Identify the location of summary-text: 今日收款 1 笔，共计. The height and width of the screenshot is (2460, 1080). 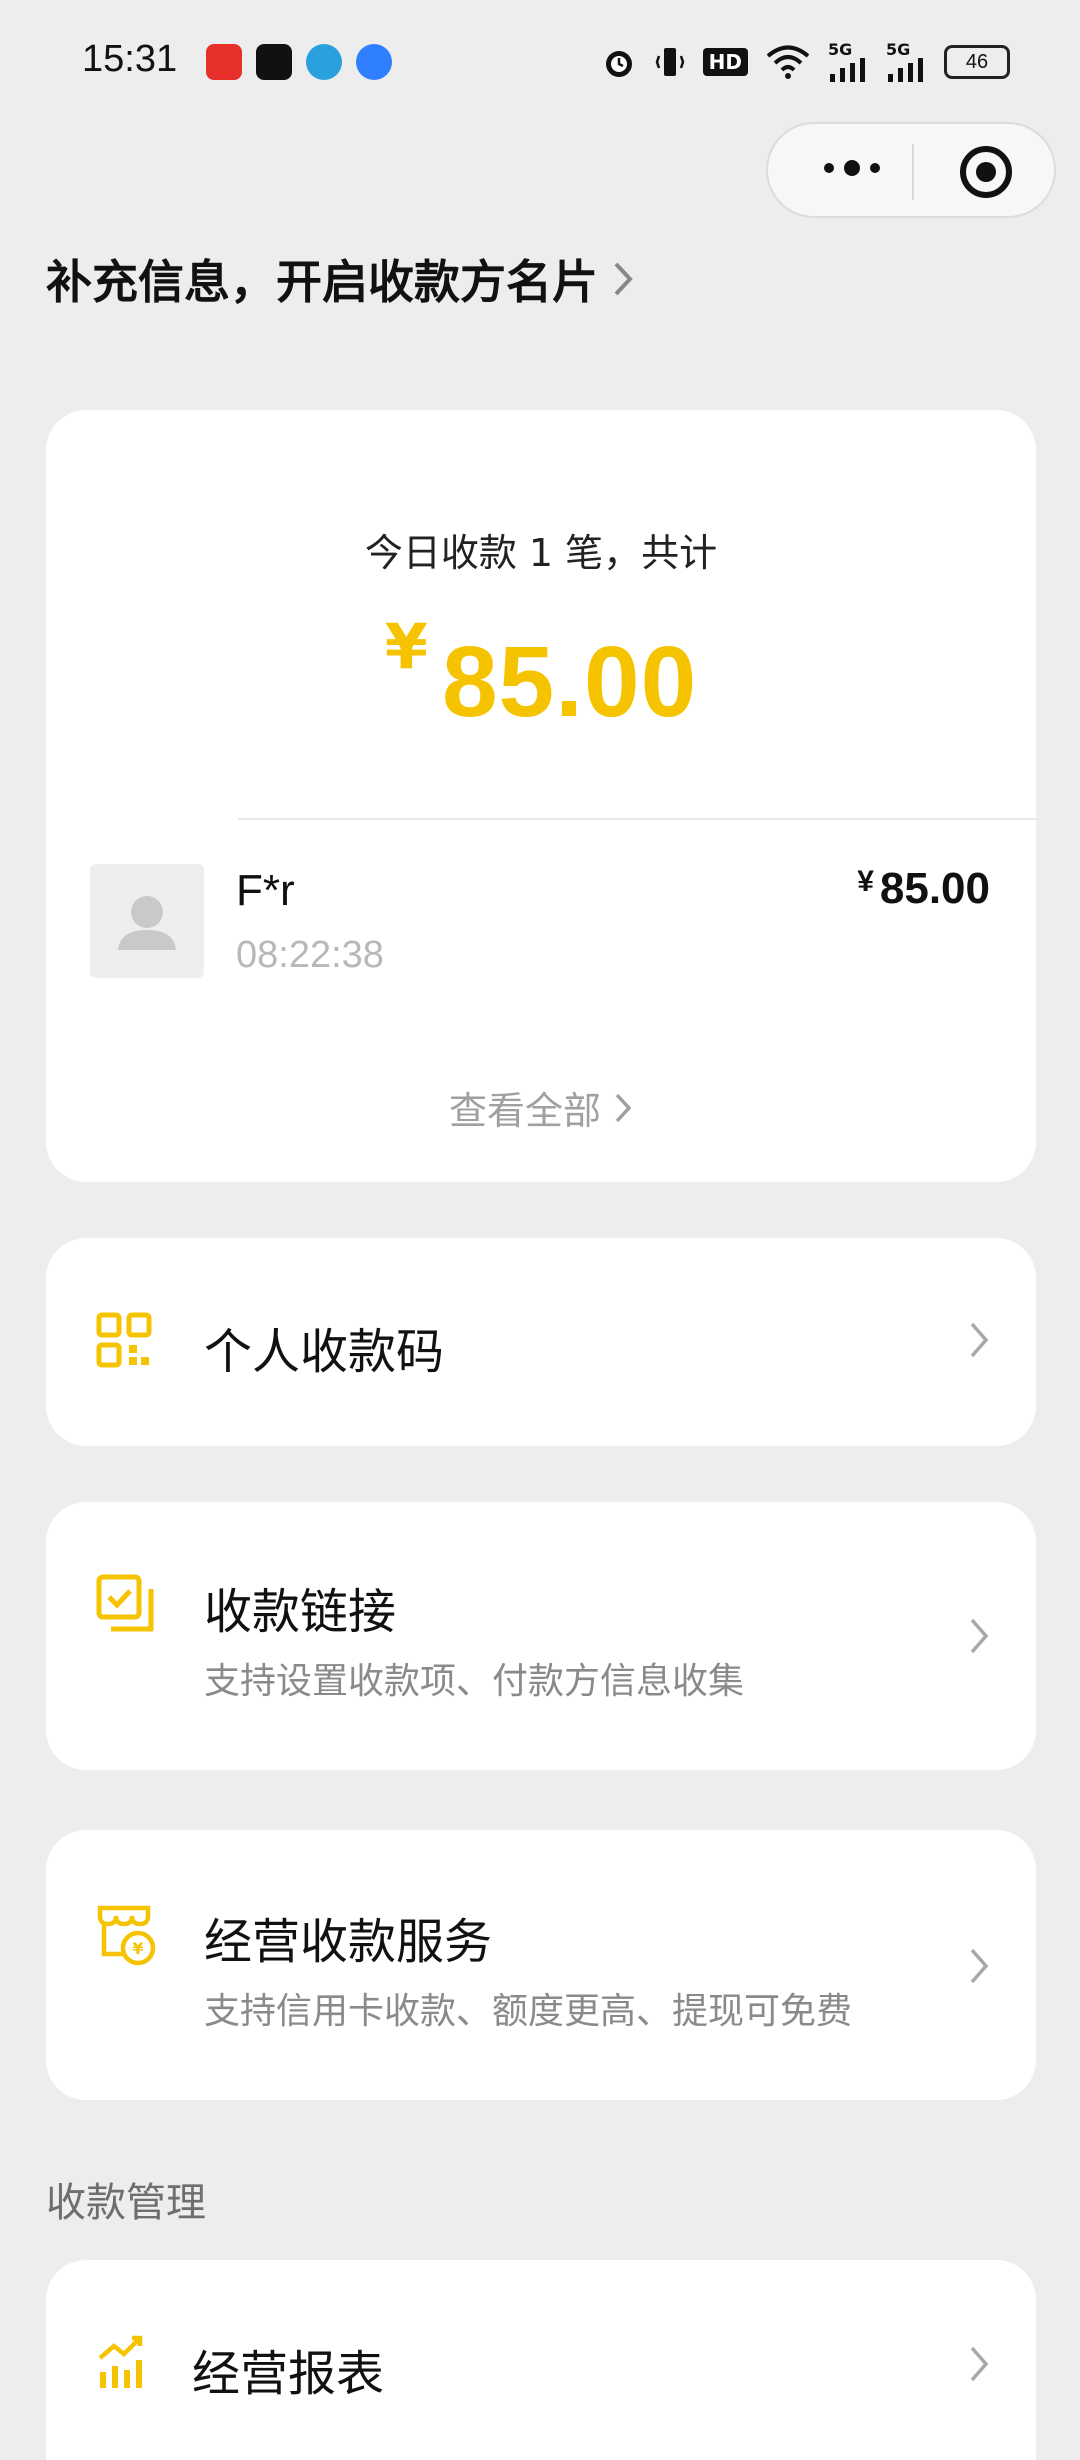
(541, 553).